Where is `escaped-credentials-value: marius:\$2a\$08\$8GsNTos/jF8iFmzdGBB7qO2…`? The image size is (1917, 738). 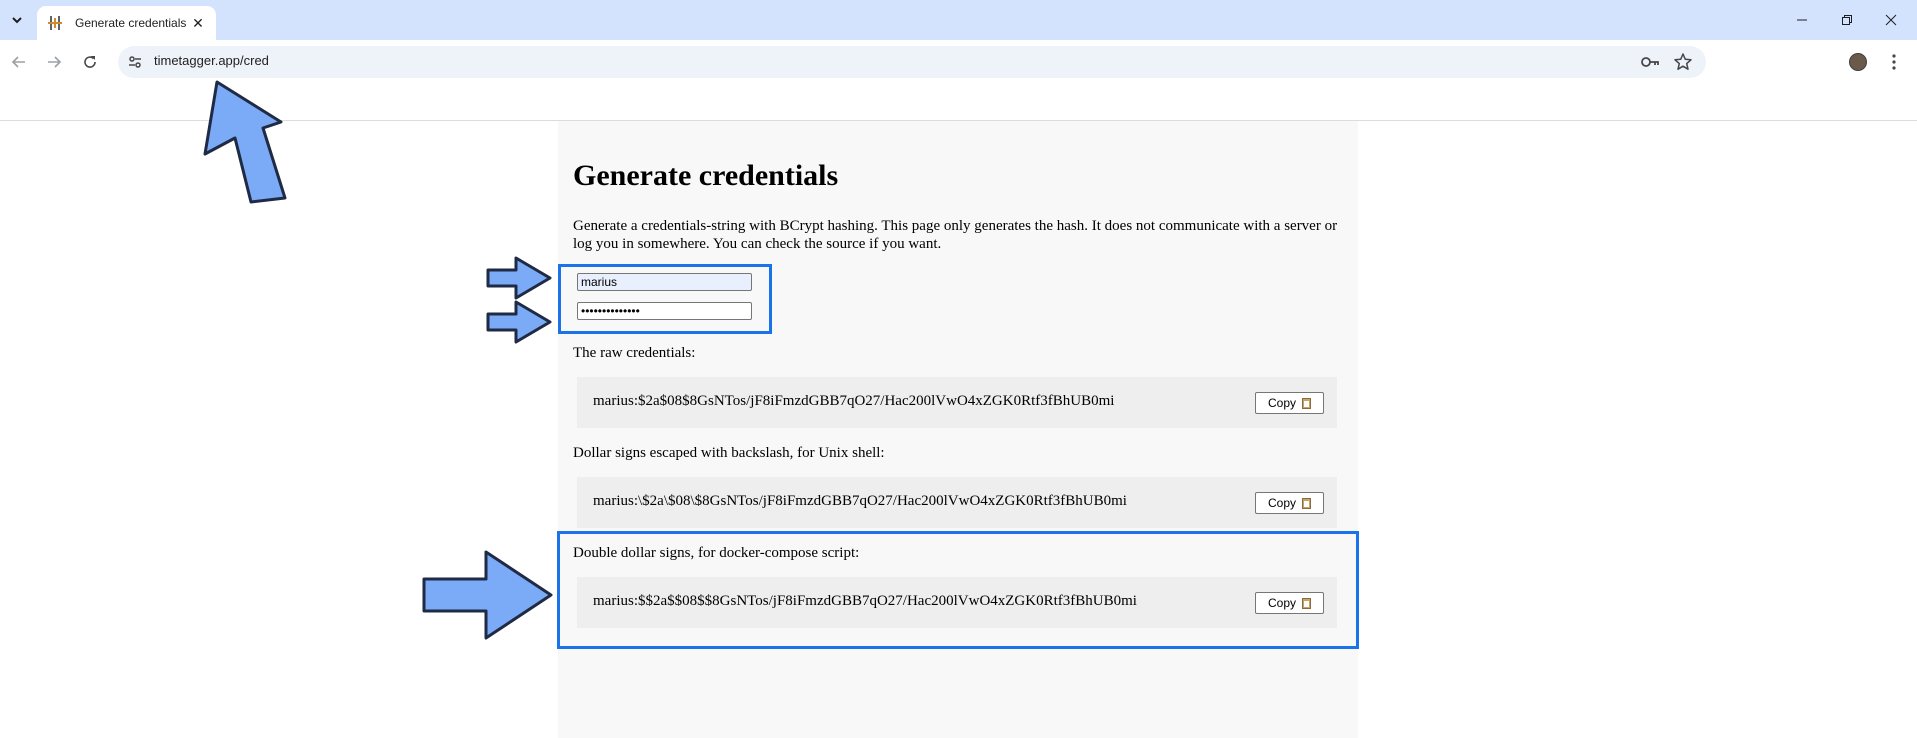 escaped-credentials-value: marius:\$2a\$08\$8GsNTos/jF8iFmzdGBB7qO2… is located at coordinates (860, 501).